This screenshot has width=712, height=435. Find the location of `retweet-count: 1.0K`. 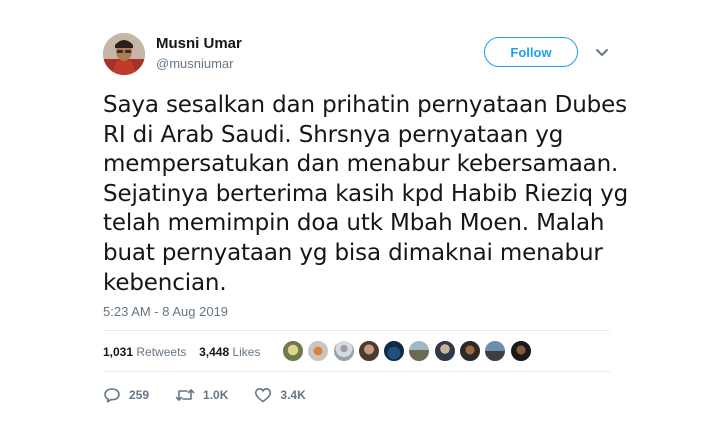

retweet-count: 1.0K is located at coordinates (216, 395).